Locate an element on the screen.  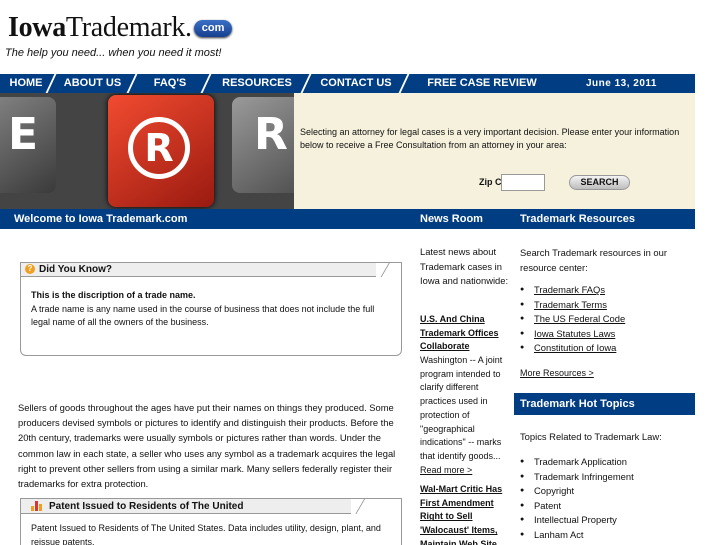
resource-link-constitution: Constitution of Iowa is located at coordinates (572, 348).